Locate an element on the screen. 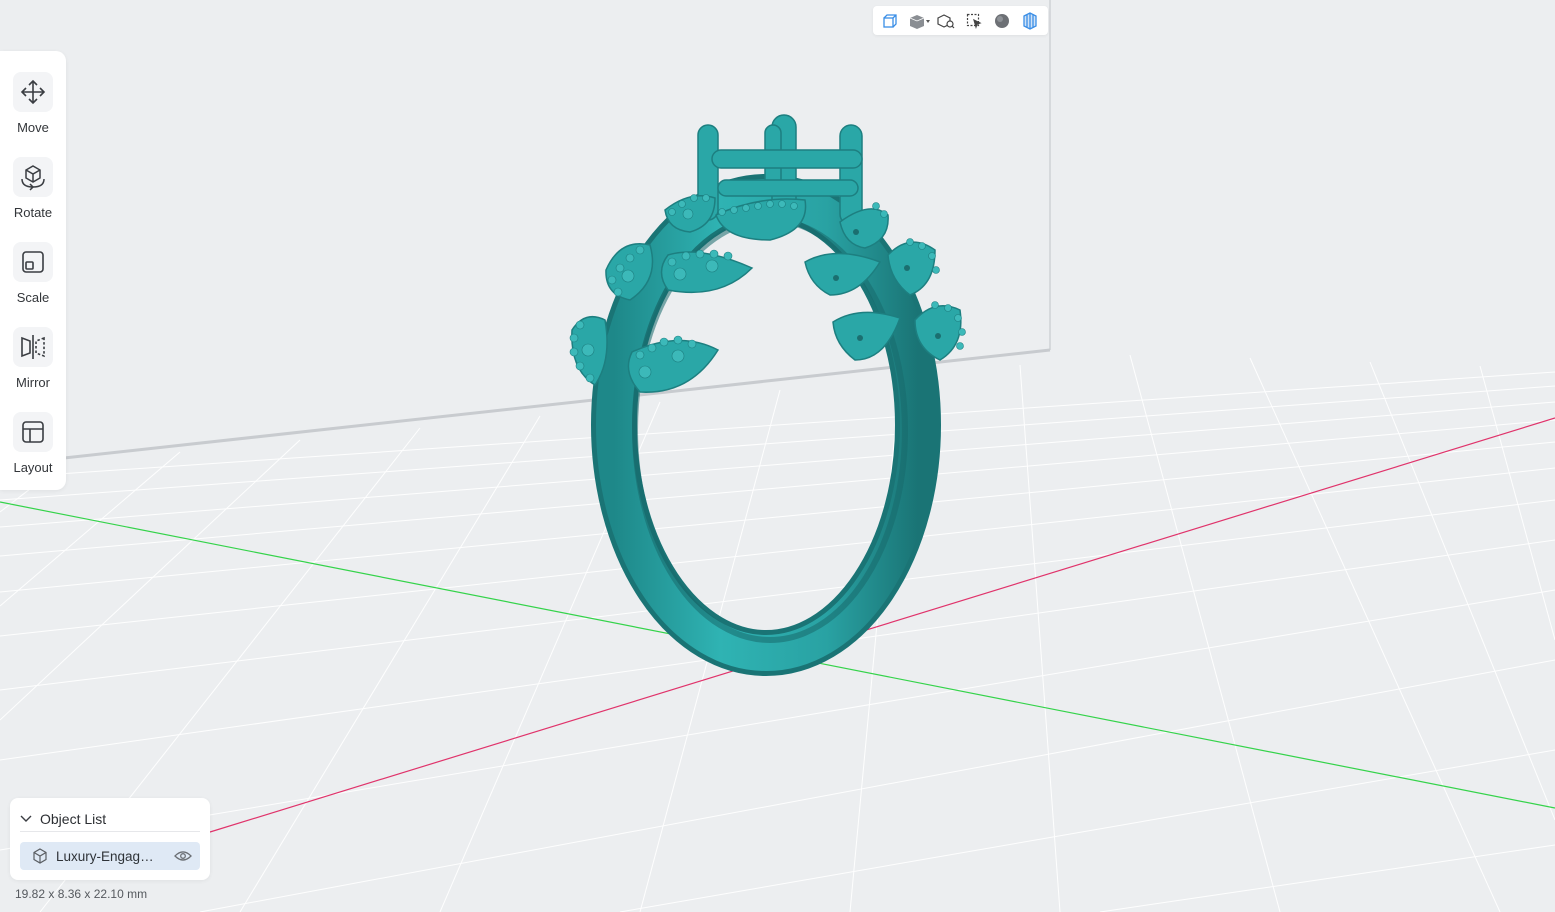  object-name: Luxury-Engagement-Ring is located at coordinates (108, 856).